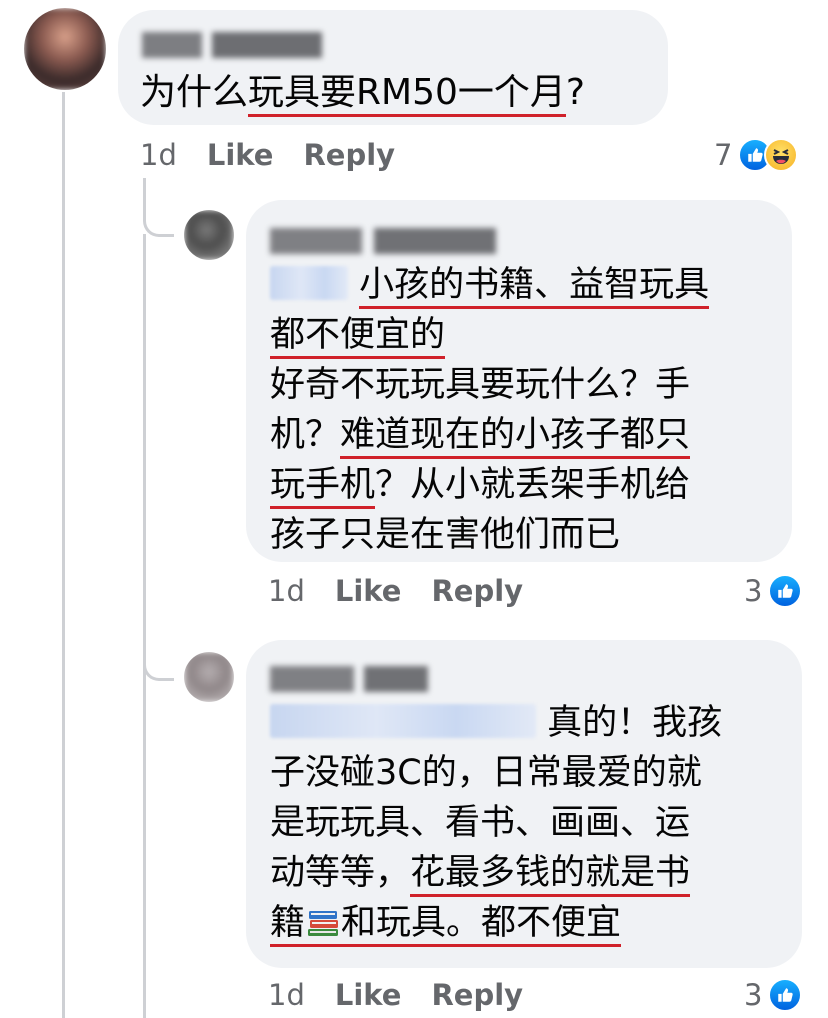 This screenshot has height=1018, width=828. I want to click on reaction-count: 7, so click(723, 155).